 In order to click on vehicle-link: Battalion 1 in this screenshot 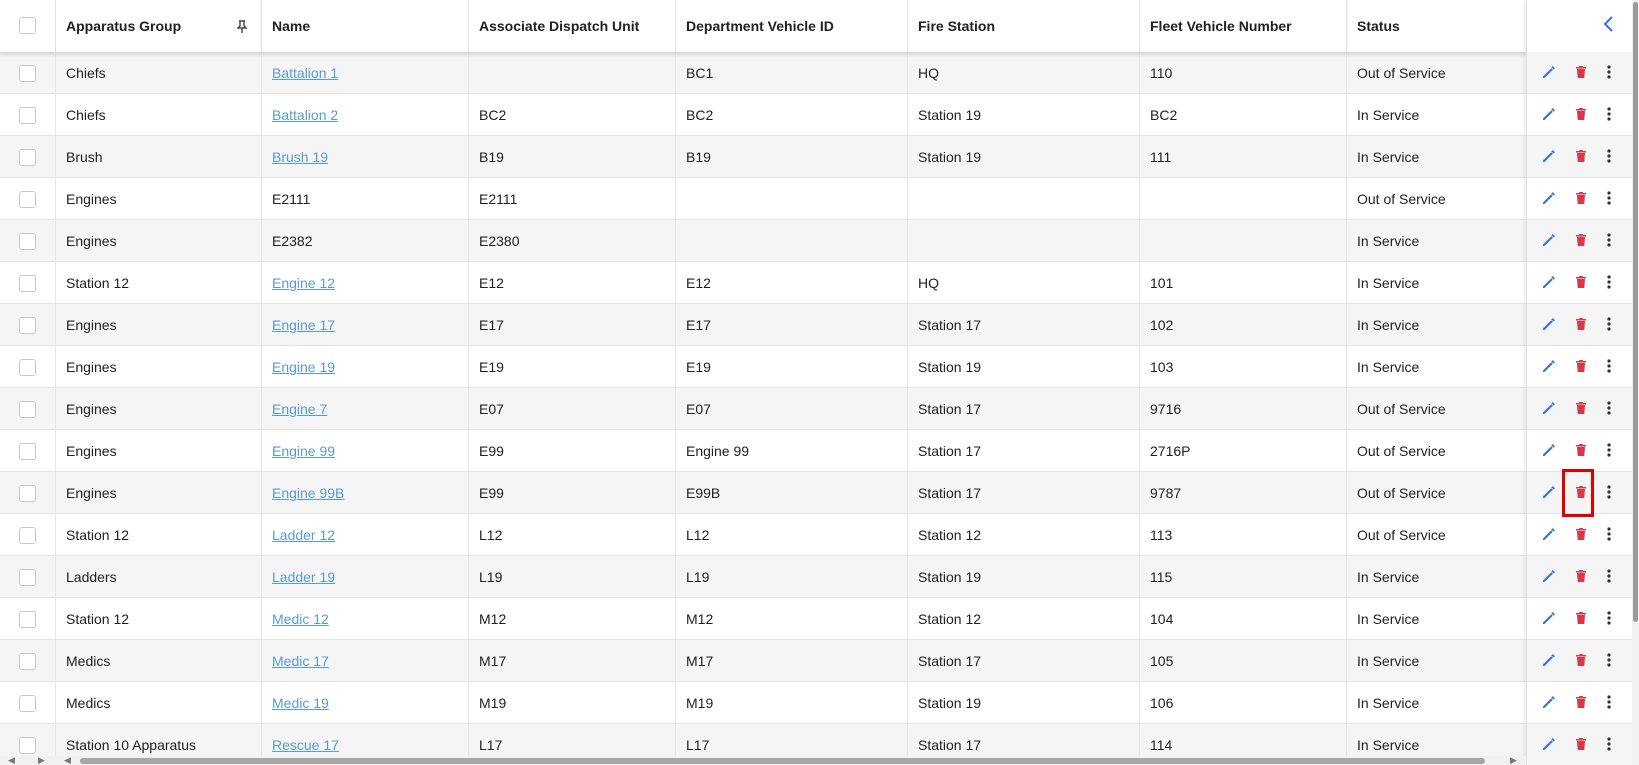, I will do `click(305, 73)`.